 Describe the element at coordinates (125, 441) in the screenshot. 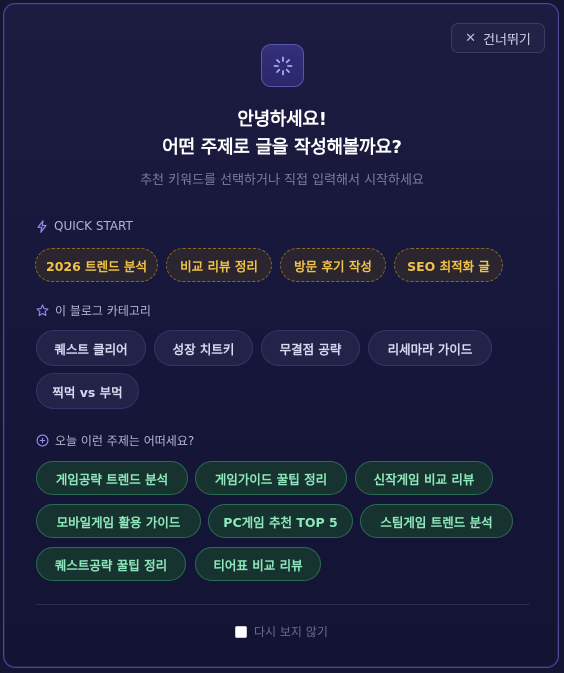

I see `topic-suggestion-label-text: 오늘 이런 주제는 어떠세요?` at that location.